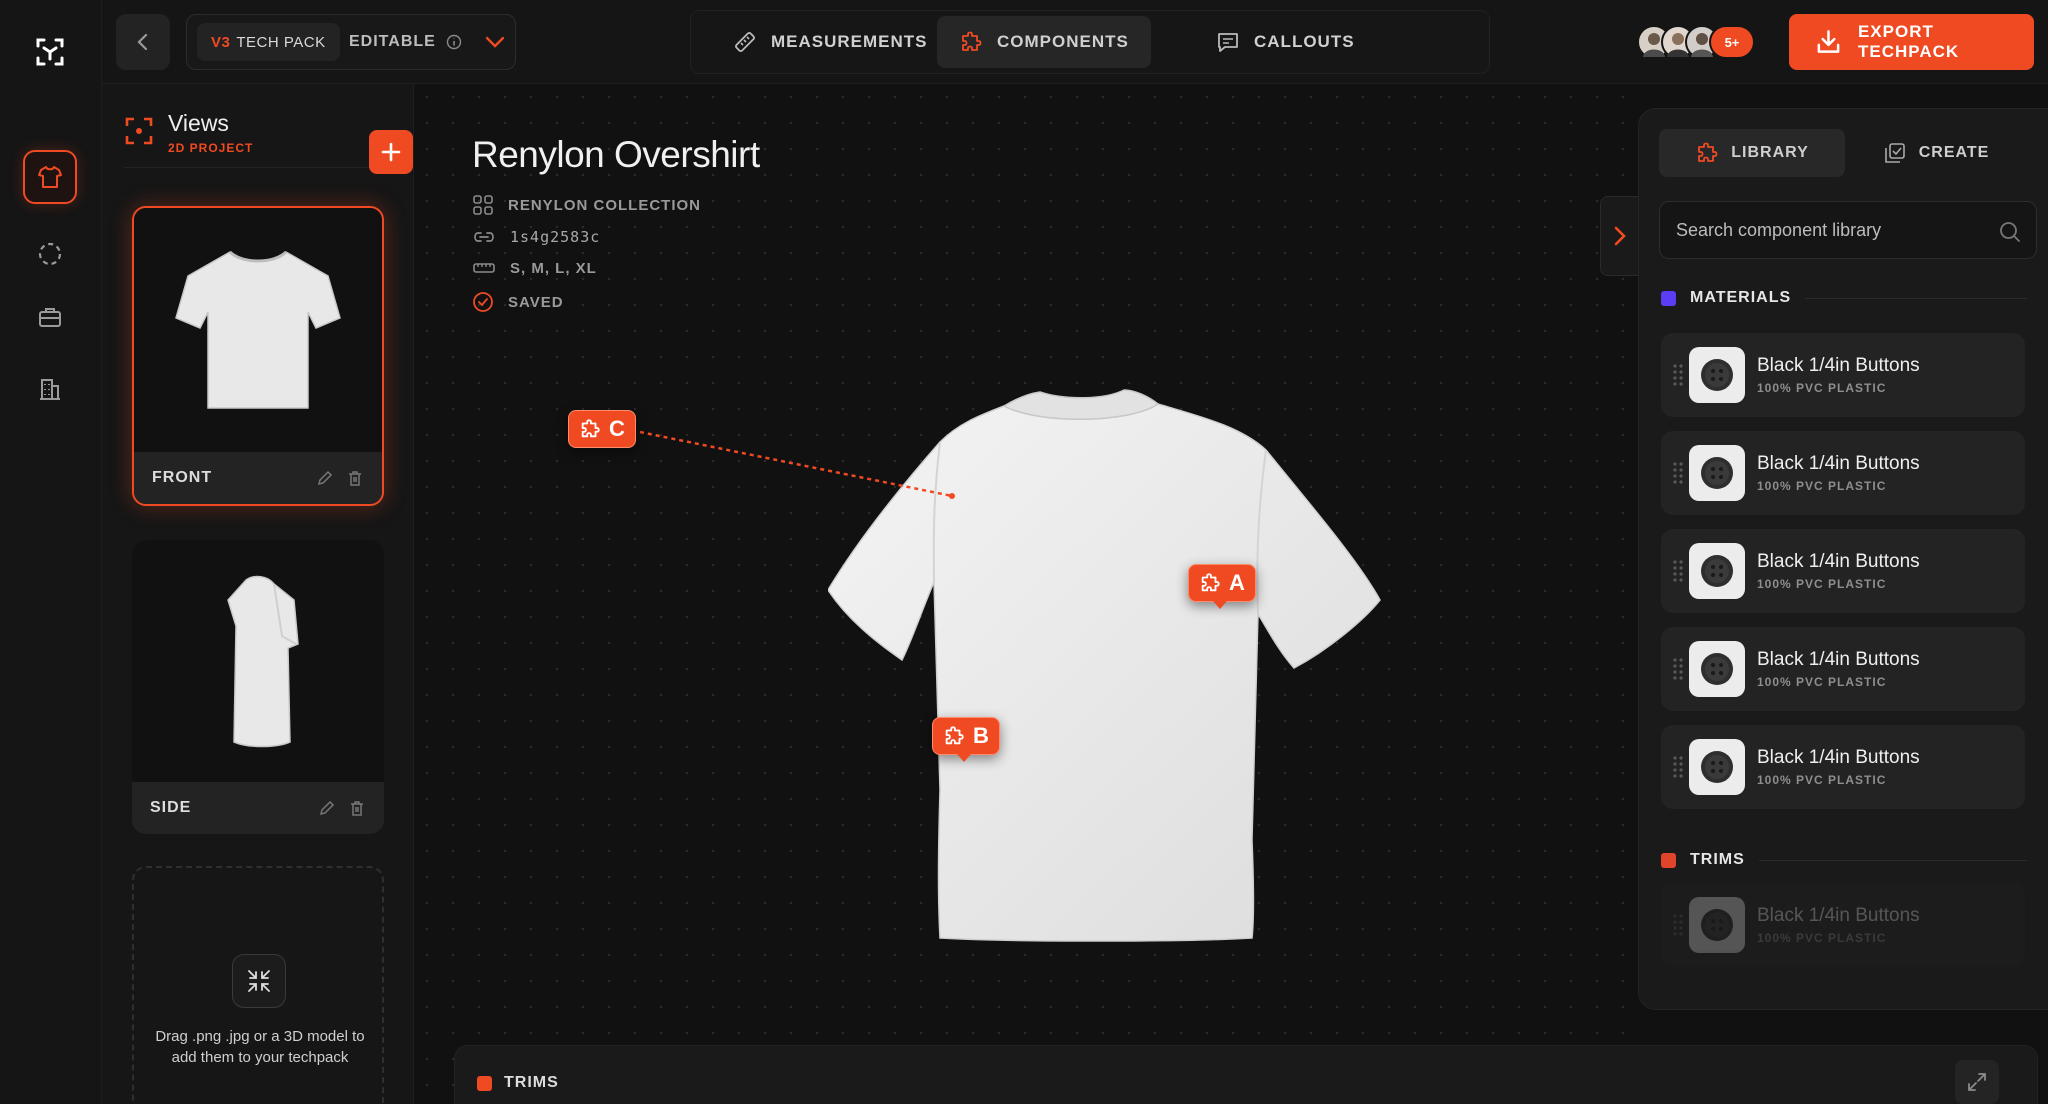 Image resolution: width=2048 pixels, height=1104 pixels. Describe the element at coordinates (1894, 153) in the screenshot. I see `create-square-icon` at that location.